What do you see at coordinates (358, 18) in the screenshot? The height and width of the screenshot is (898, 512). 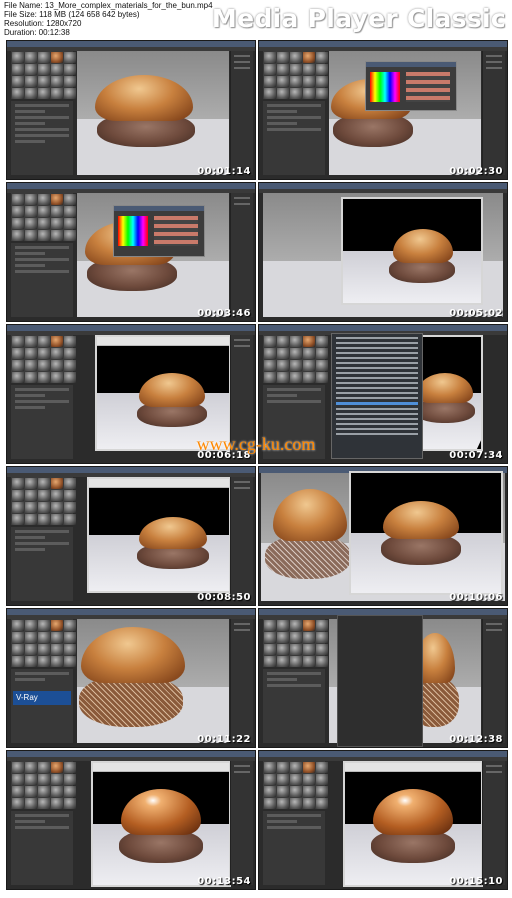 I see `player-brand: Media Player Classic` at bounding box center [358, 18].